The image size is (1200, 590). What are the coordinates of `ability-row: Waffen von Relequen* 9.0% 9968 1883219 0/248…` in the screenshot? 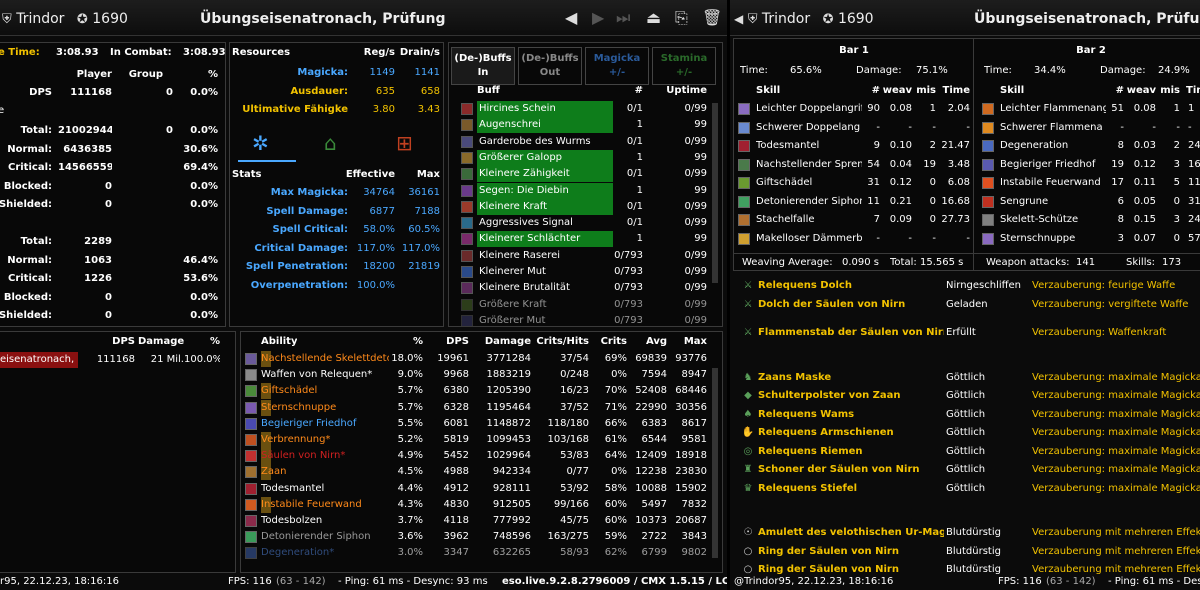 It's located at (476, 375).